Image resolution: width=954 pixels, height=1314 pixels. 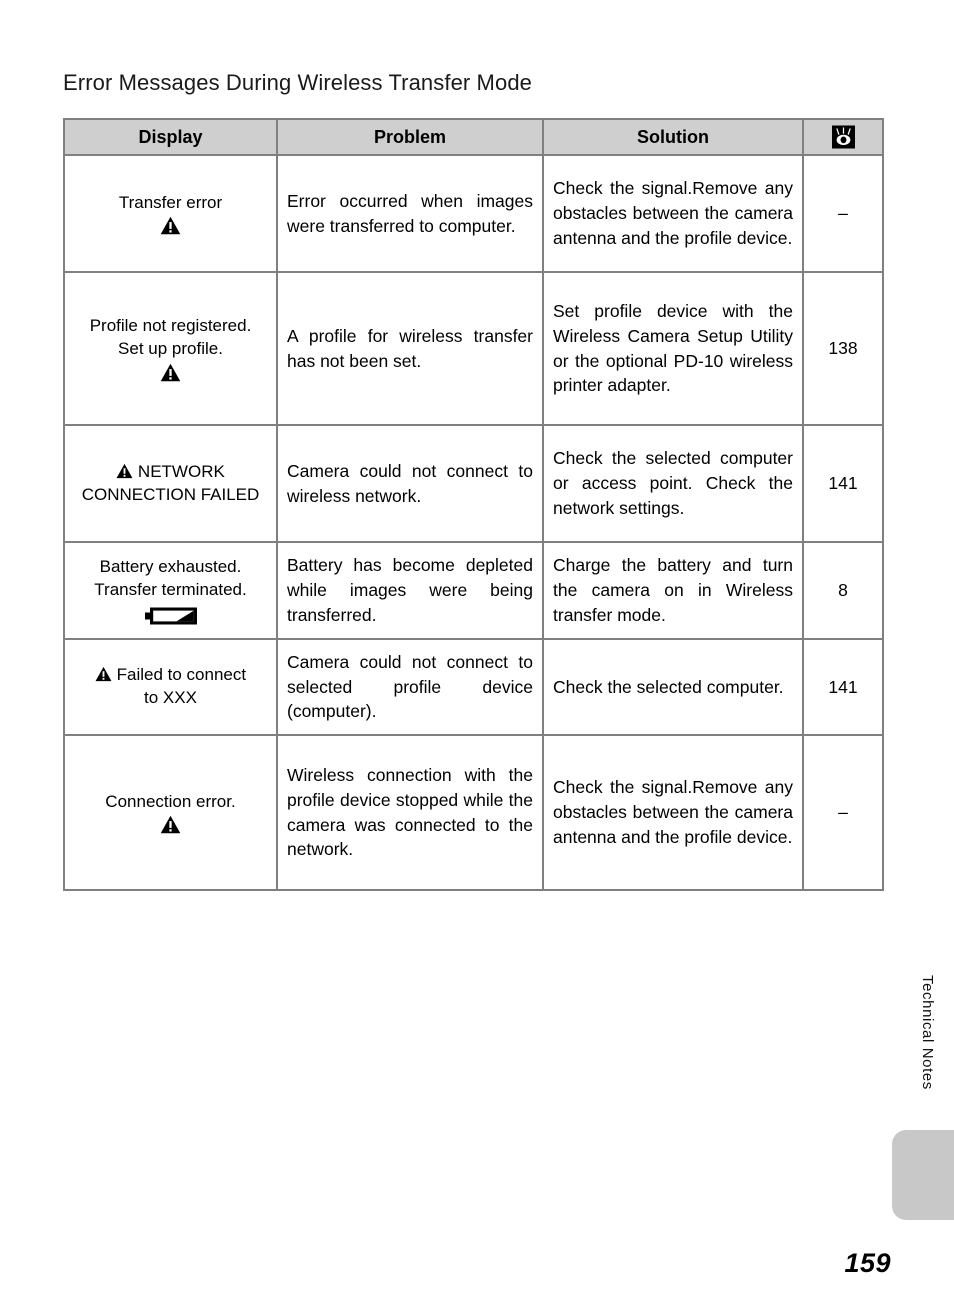 I want to click on reference-cell: 138, so click(x=843, y=348).